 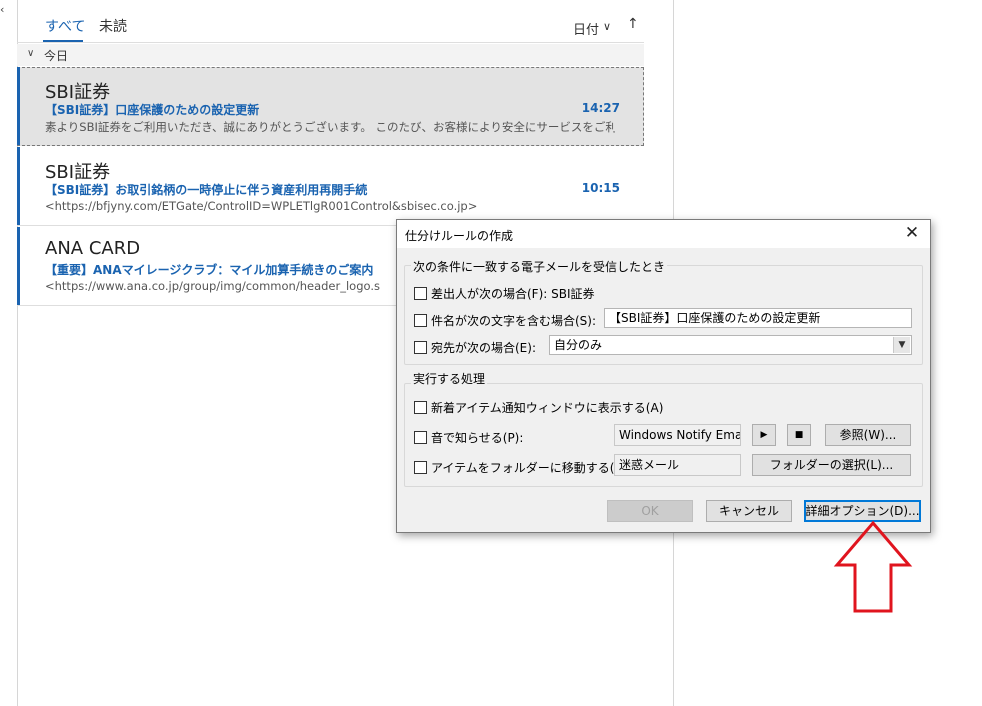 I want to click on play-sound-button: ▶, so click(x=764, y=435).